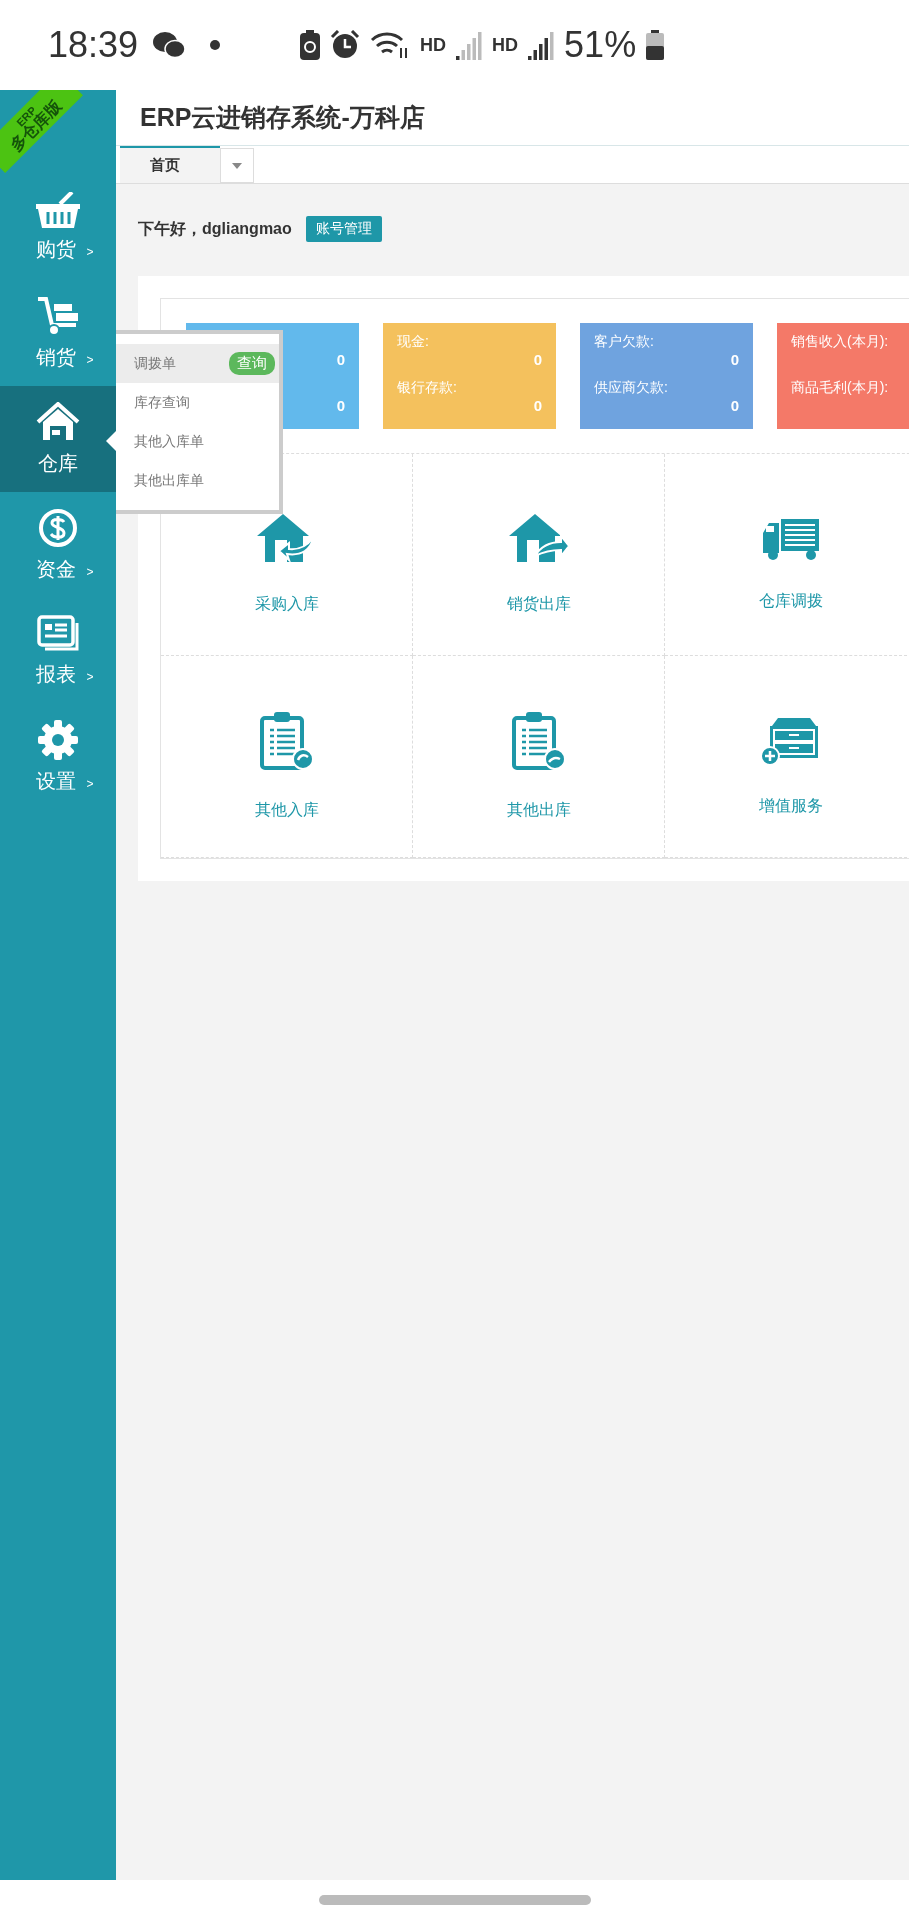 The width and height of the screenshot is (909, 1920). I want to click on sidebar-item: 仓库, so click(58, 439).